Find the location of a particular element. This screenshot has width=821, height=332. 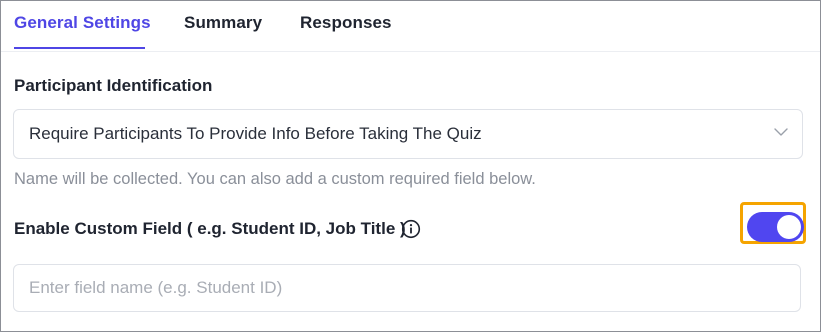

custom-field-name-input is located at coordinates (407, 288).